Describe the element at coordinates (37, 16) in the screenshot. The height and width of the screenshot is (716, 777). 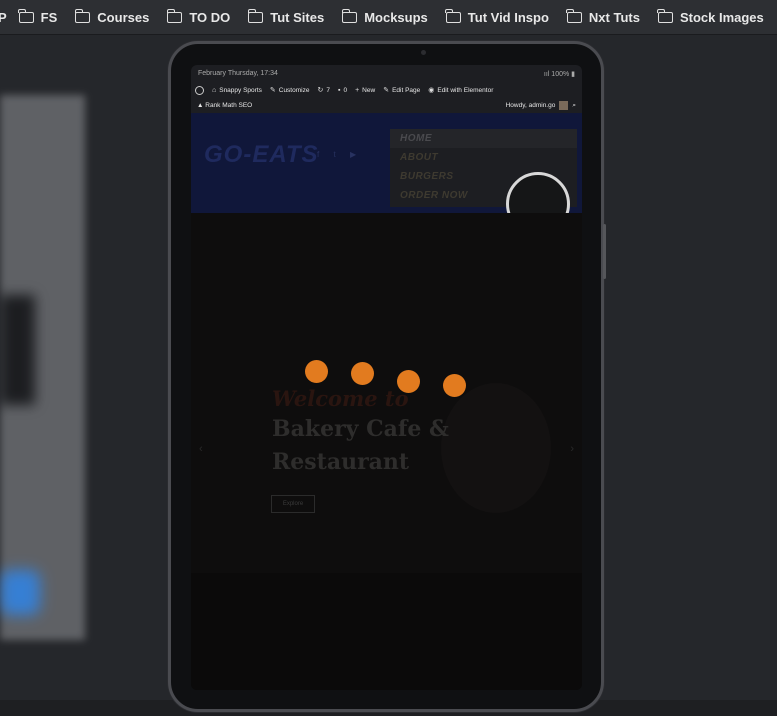
I see `bookmark-folder-fs: FS` at that location.